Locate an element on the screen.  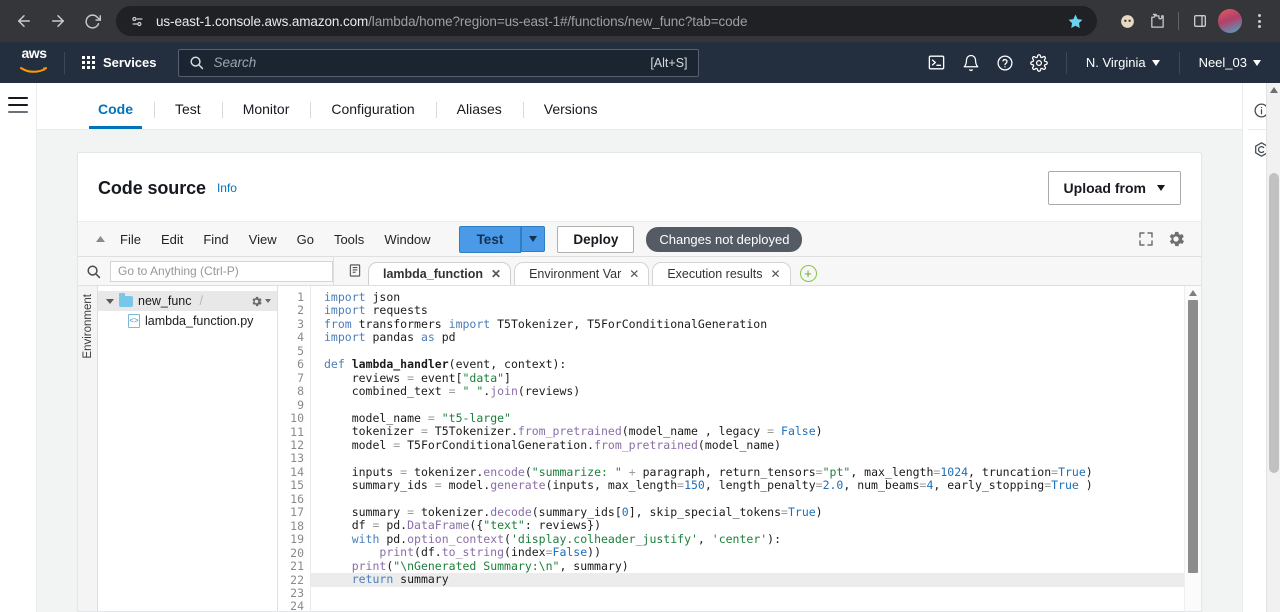
account-menu: Neel_03 is located at coordinates (1230, 62).